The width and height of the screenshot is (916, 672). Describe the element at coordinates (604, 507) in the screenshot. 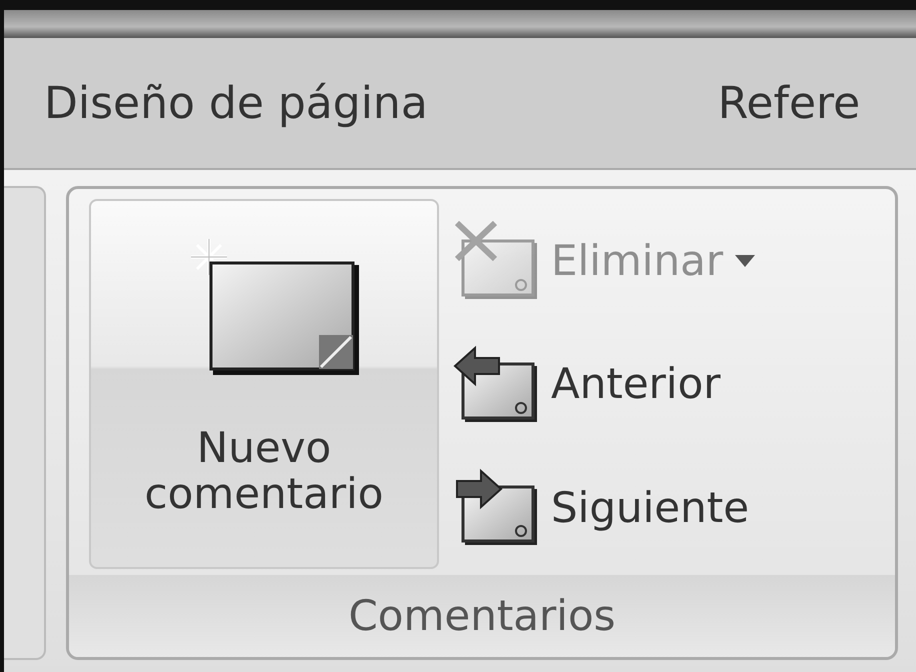

I see `comment-command-button: Siguiente` at that location.